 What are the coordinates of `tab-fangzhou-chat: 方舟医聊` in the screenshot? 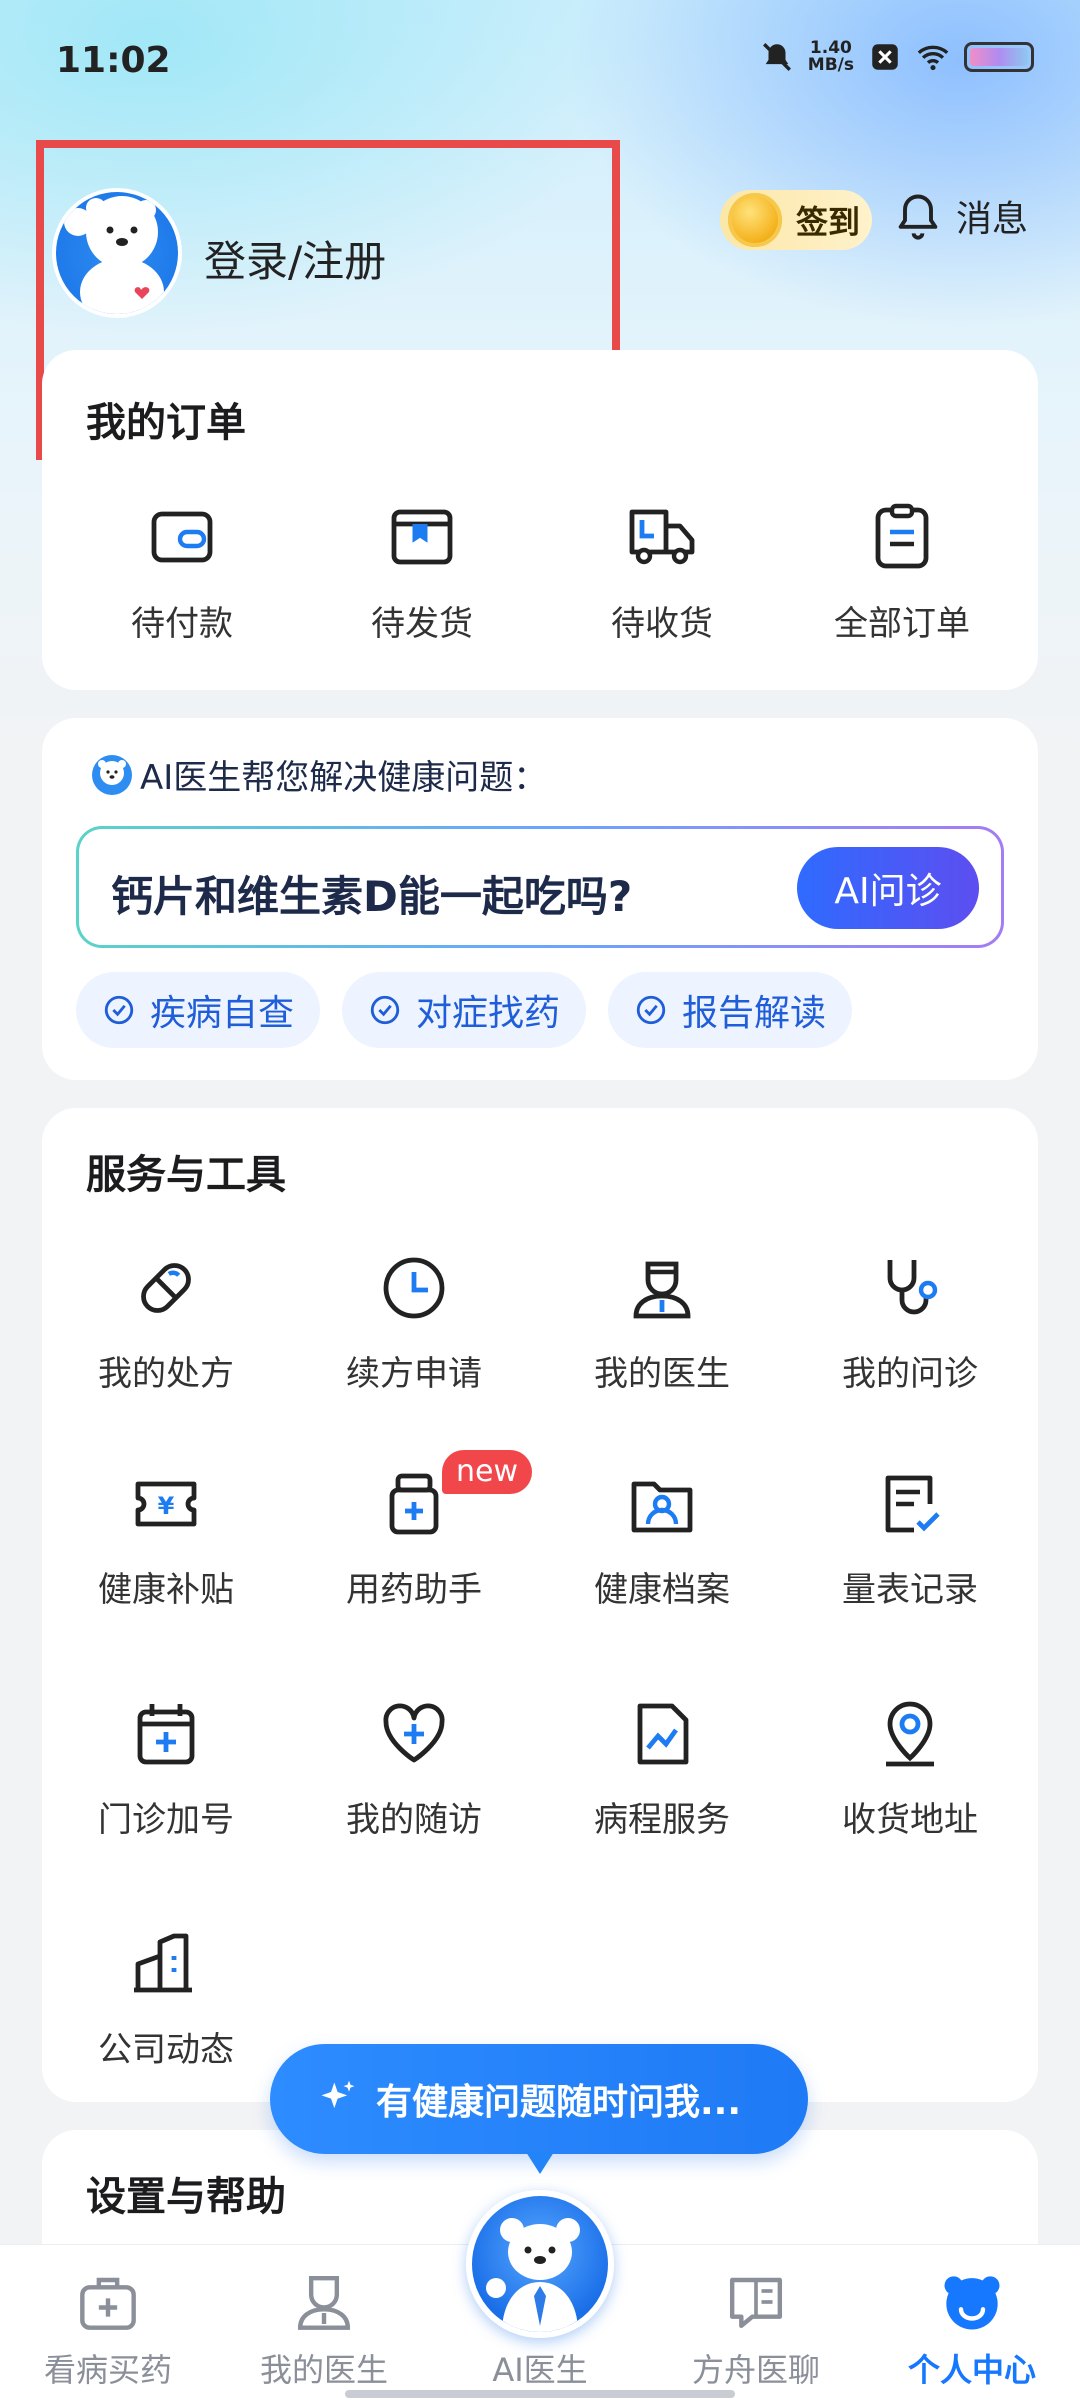 It's located at (756, 2330).